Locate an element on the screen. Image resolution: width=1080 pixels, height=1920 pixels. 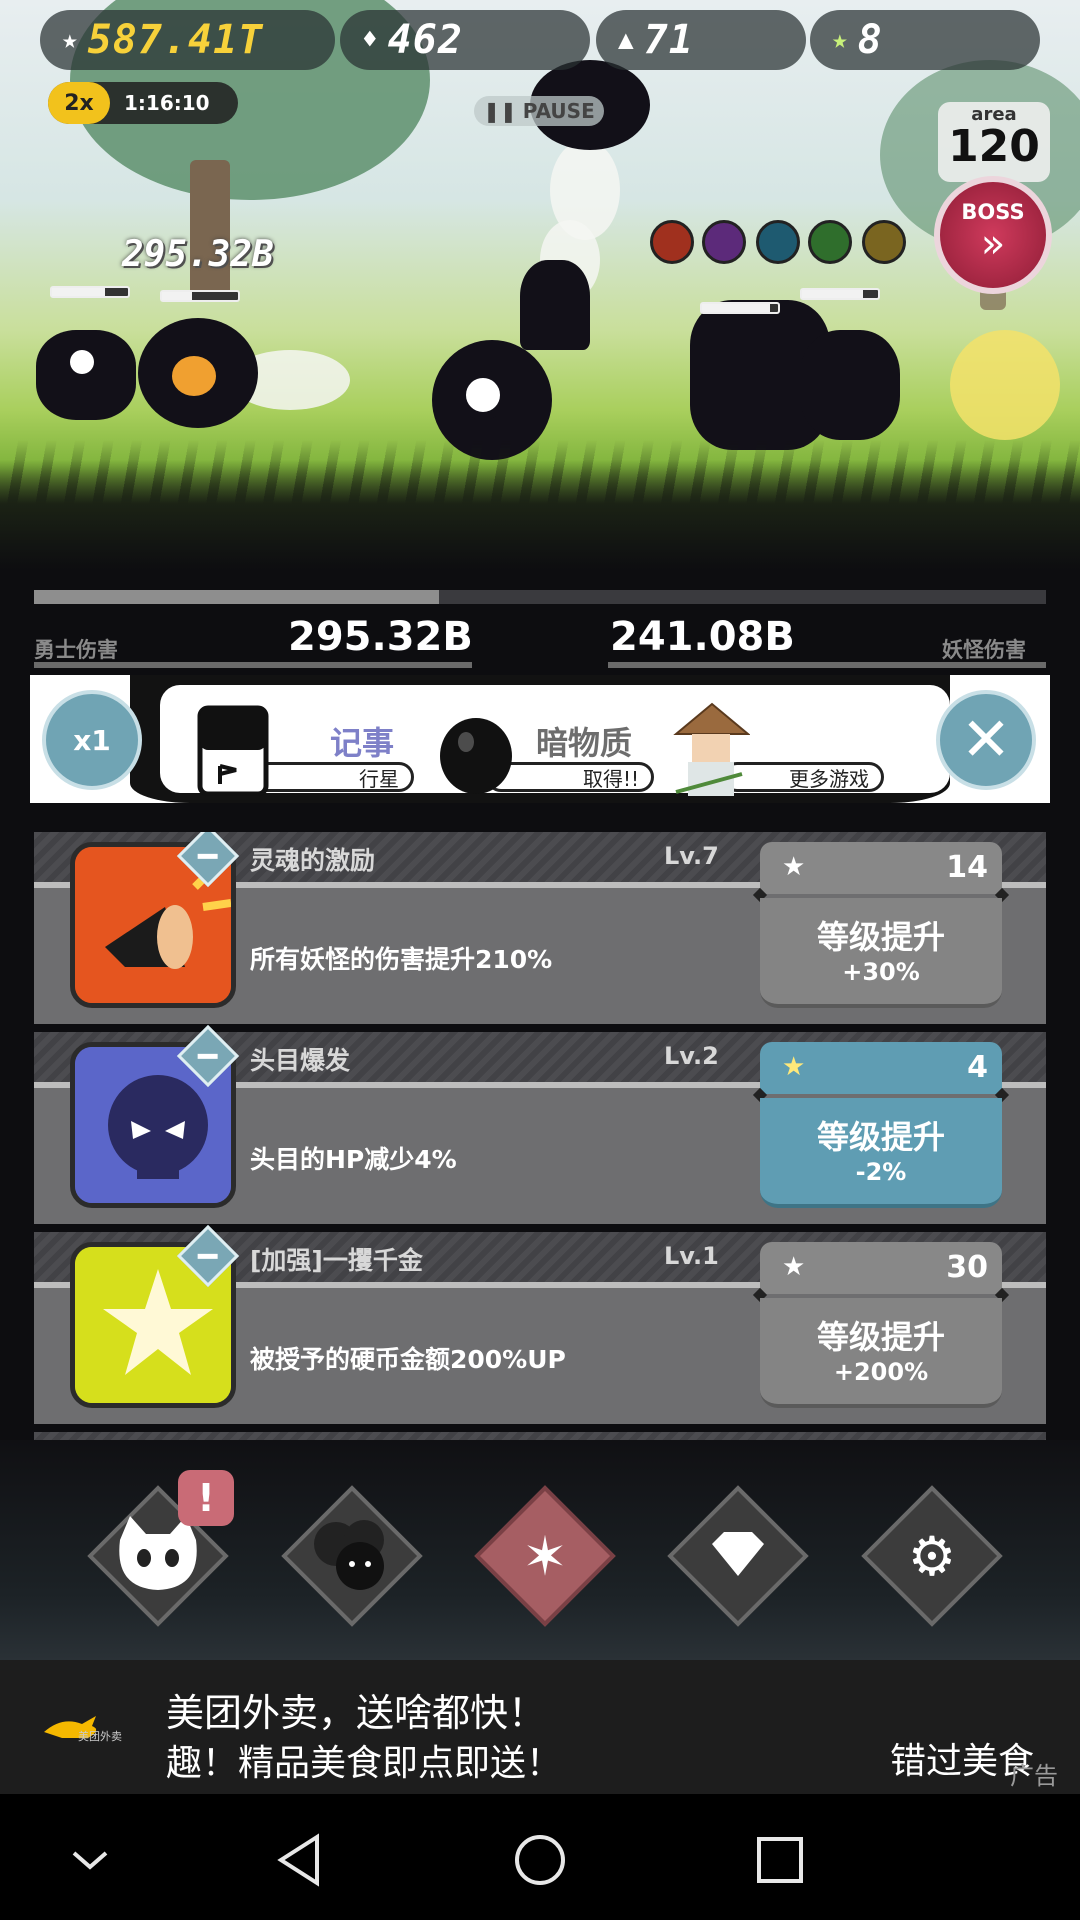
skill-cost: ★ 14 is located at coordinates (881, 868).